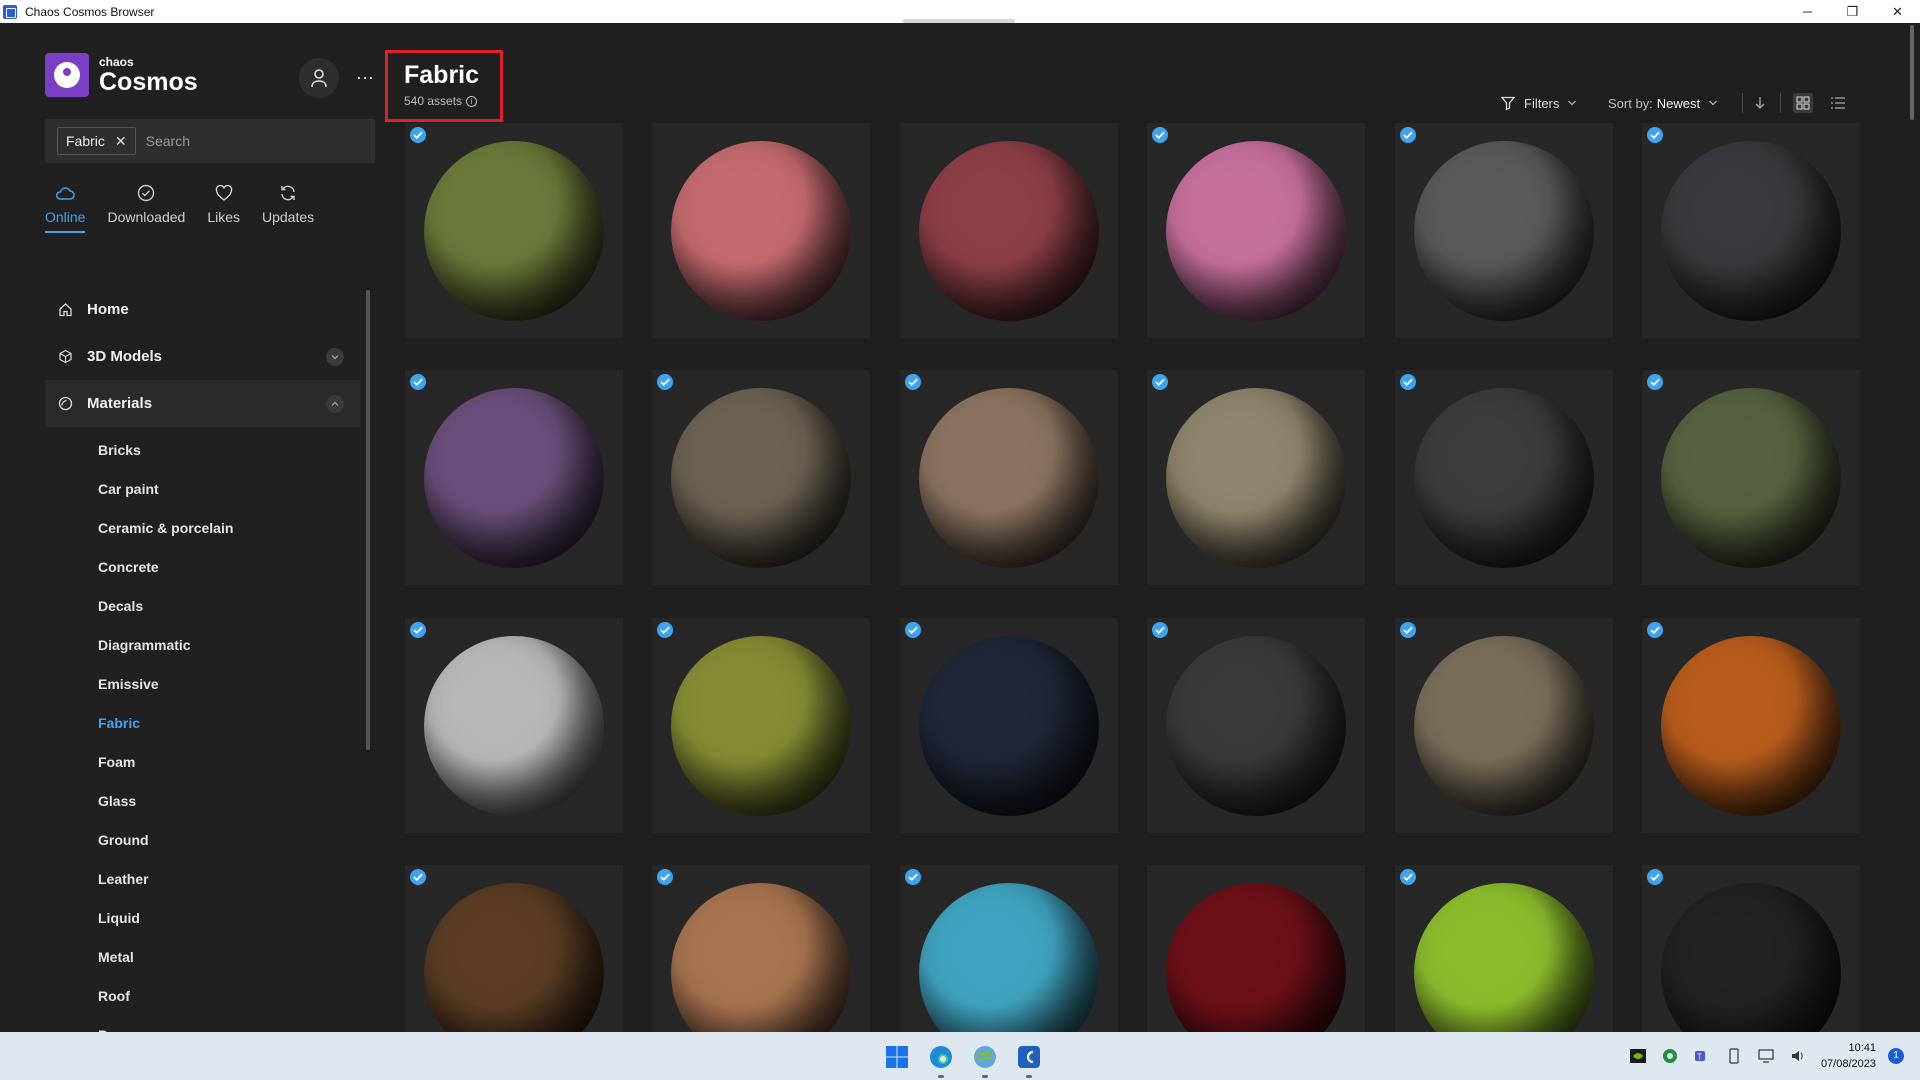  Describe the element at coordinates (1663, 103) in the screenshot. I see `sort-dropdown: Sort by: Newest` at that location.